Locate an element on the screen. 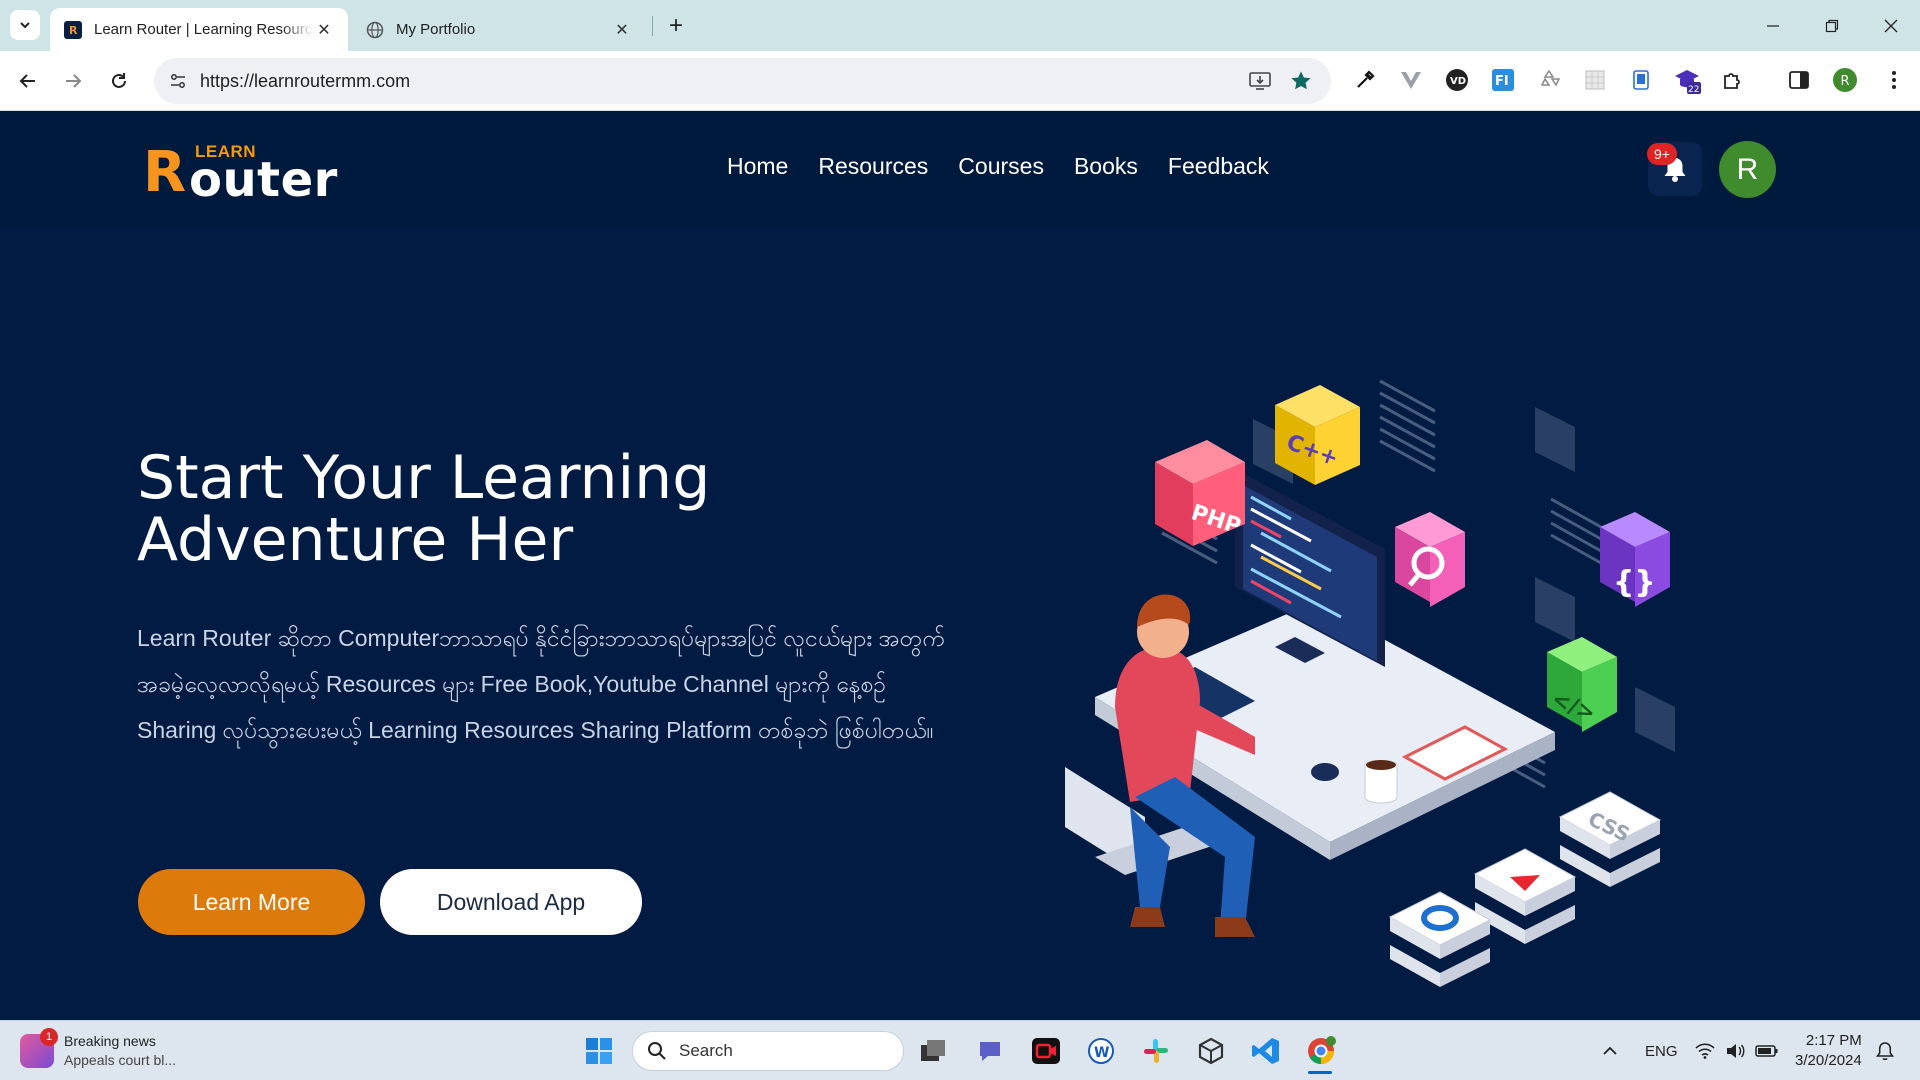  logo-outer-text: outer is located at coordinates (263, 180).